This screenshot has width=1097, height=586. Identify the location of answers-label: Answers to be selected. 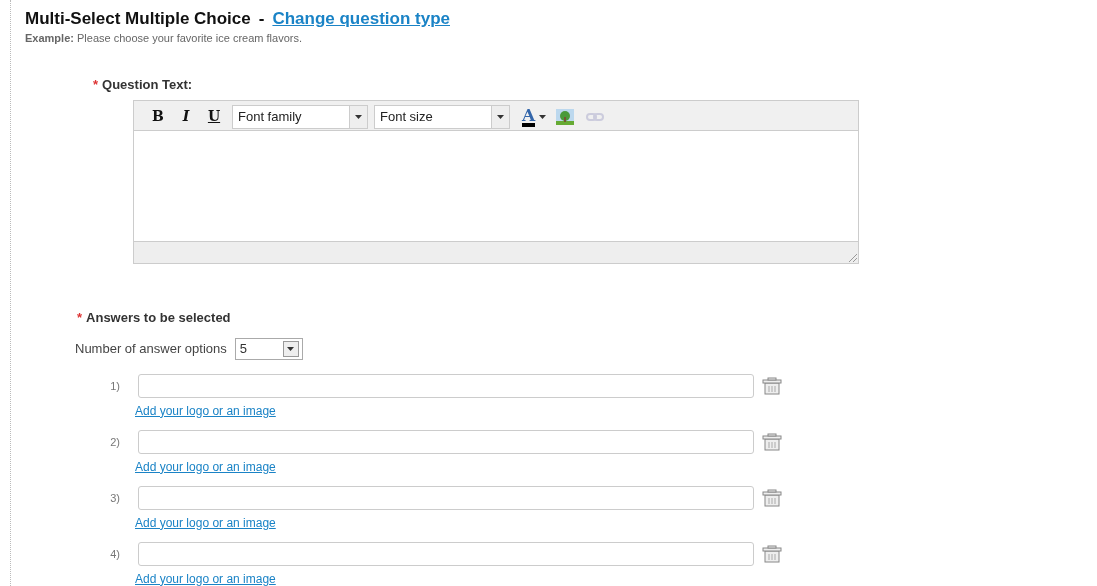
(158, 318).